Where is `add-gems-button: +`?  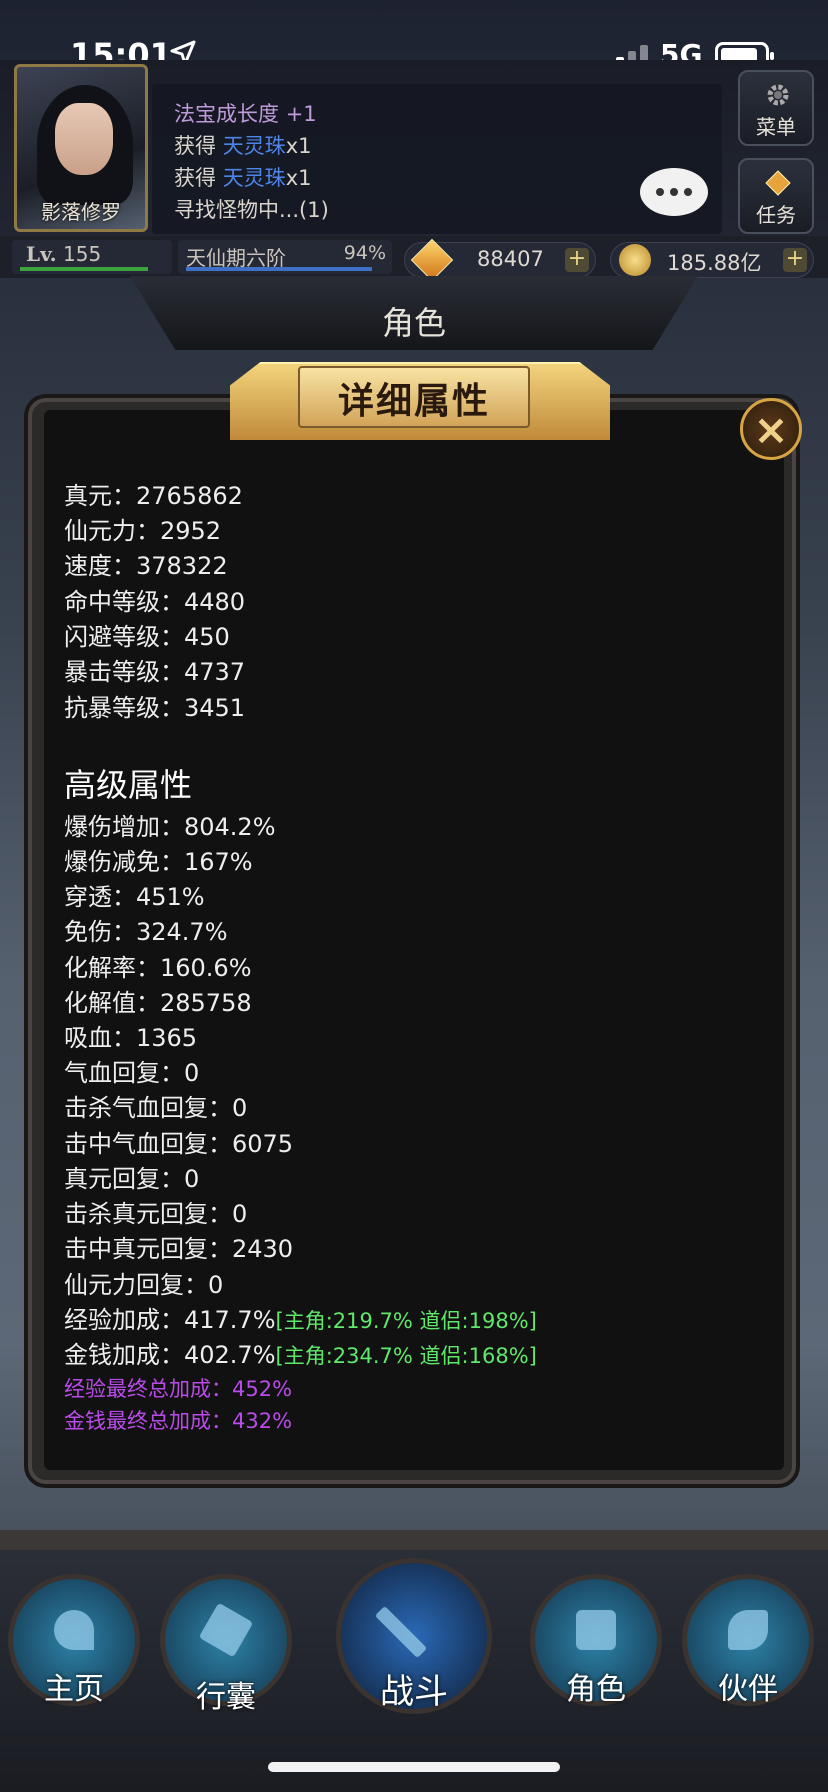
add-gems-button: + is located at coordinates (577, 260).